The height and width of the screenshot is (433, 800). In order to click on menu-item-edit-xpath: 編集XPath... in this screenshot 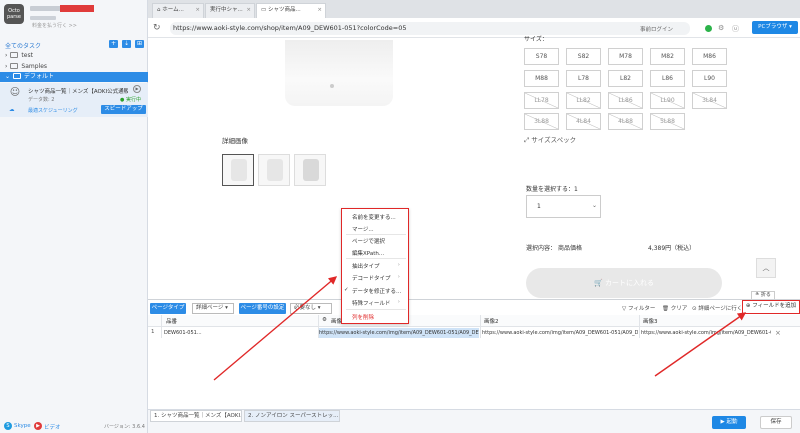, I will do `click(368, 253)`.